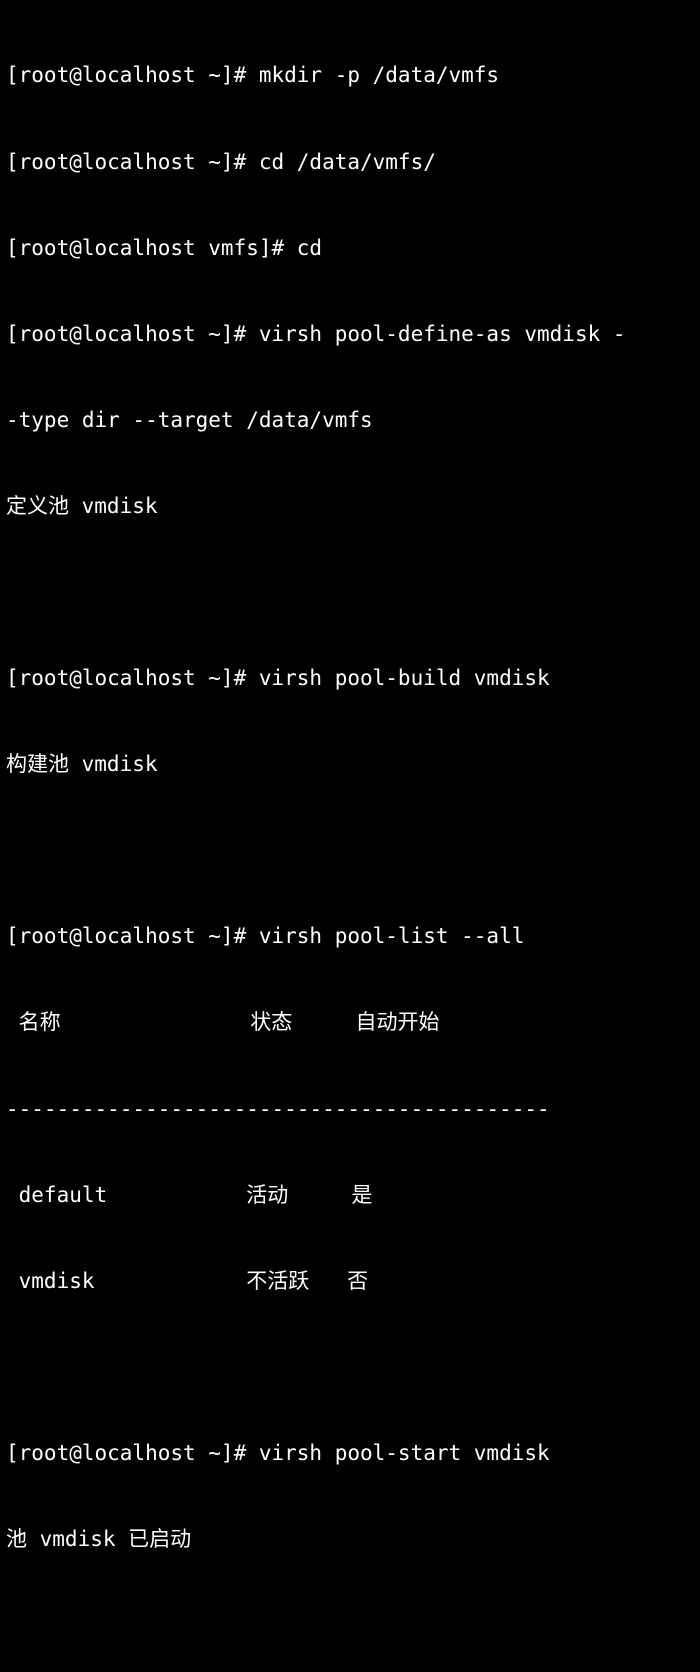 The width and height of the screenshot is (700, 1672). What do you see at coordinates (187, 1280) in the screenshot?
I see `table-row: vmdisk 不活跃 否` at bounding box center [187, 1280].